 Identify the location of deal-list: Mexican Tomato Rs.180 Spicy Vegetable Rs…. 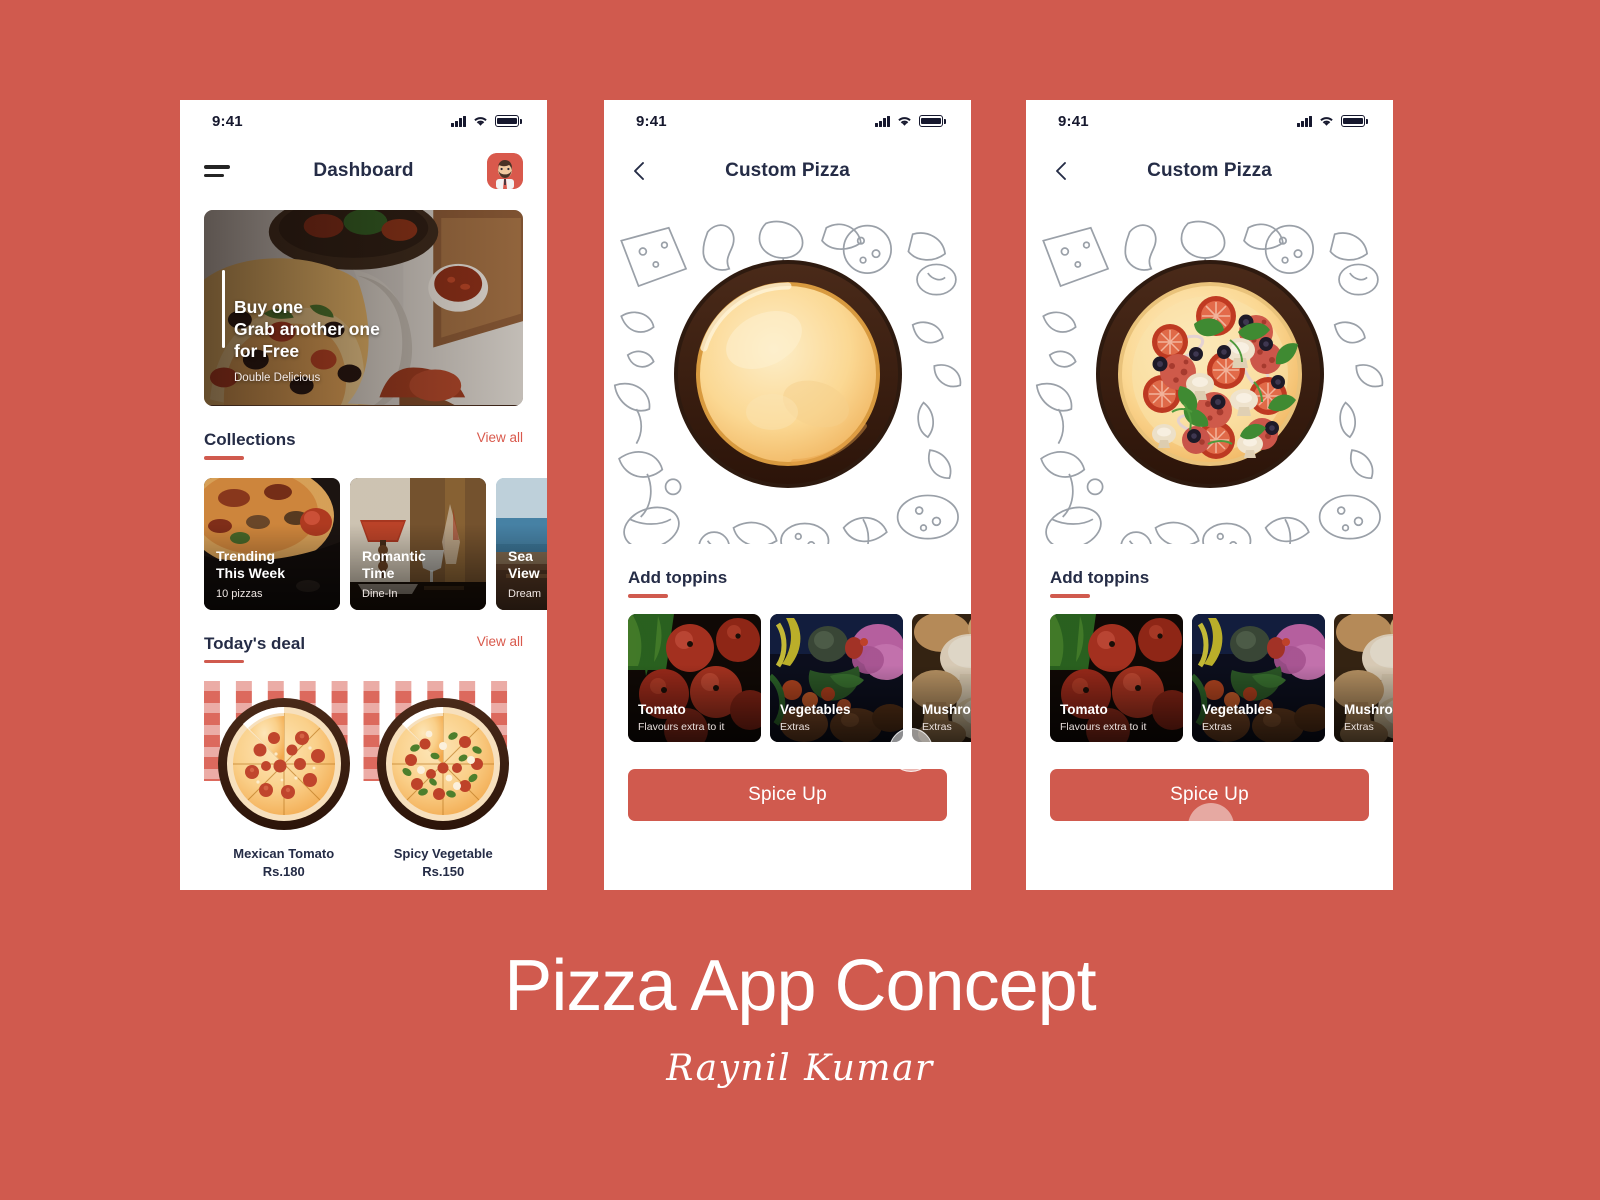
(363, 780).